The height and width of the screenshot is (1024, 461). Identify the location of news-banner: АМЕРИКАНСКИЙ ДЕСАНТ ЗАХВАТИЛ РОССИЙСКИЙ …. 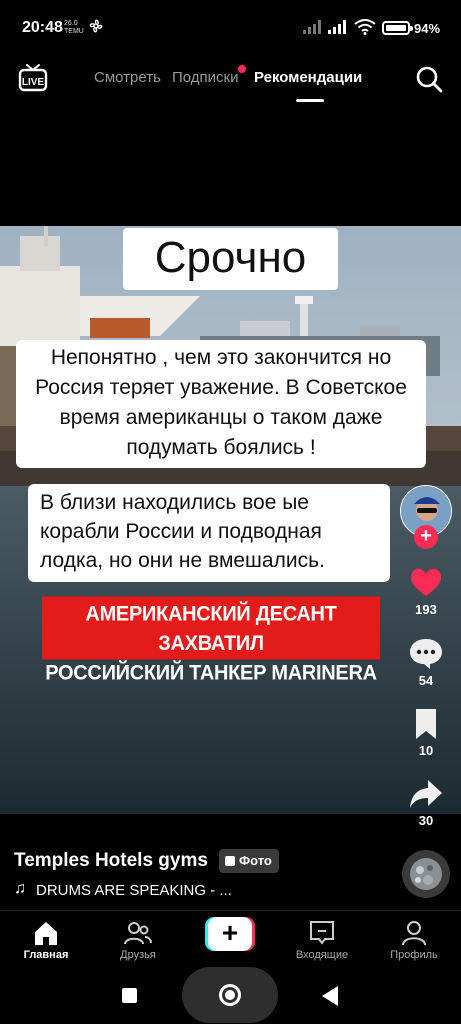
(211, 640).